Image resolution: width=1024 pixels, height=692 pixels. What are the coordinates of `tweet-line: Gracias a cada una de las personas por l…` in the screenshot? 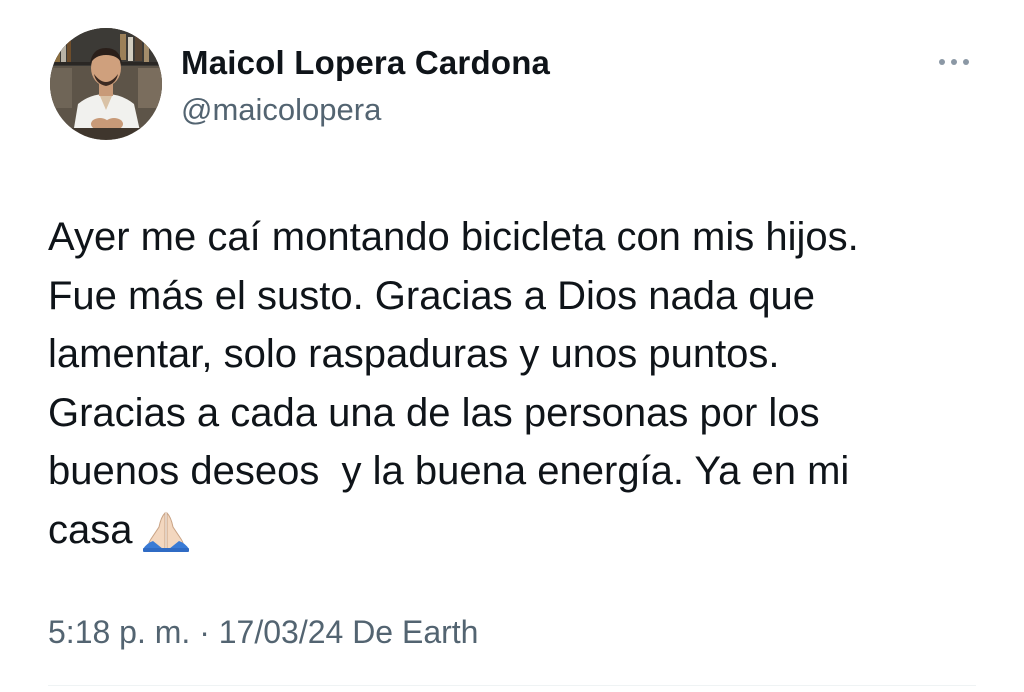 It's located at (434, 412).